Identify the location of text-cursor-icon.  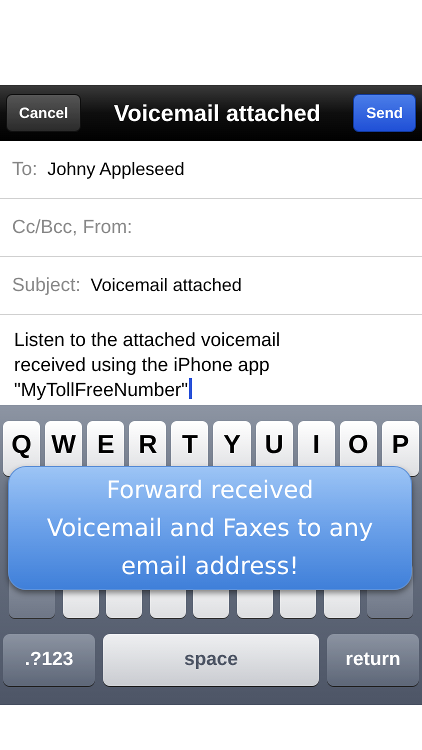
(190, 388).